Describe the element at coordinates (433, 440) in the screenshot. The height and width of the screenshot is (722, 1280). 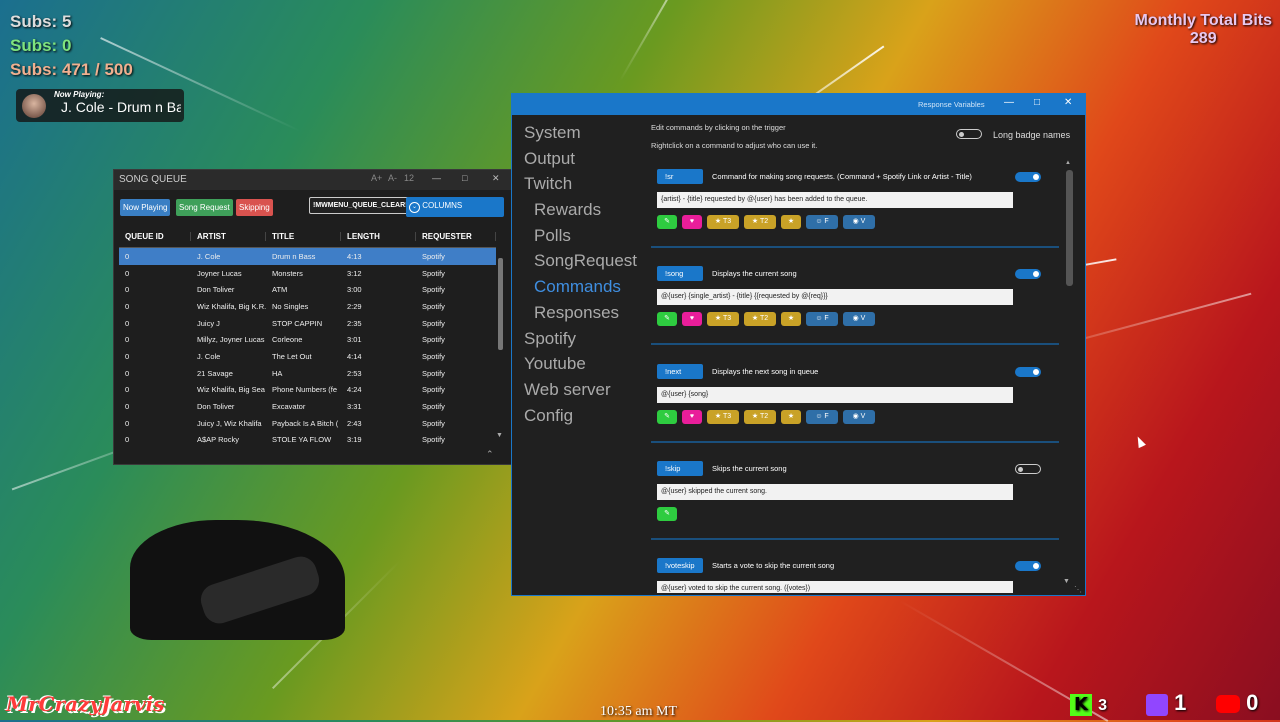
I see `table-cell: Spotify` at that location.